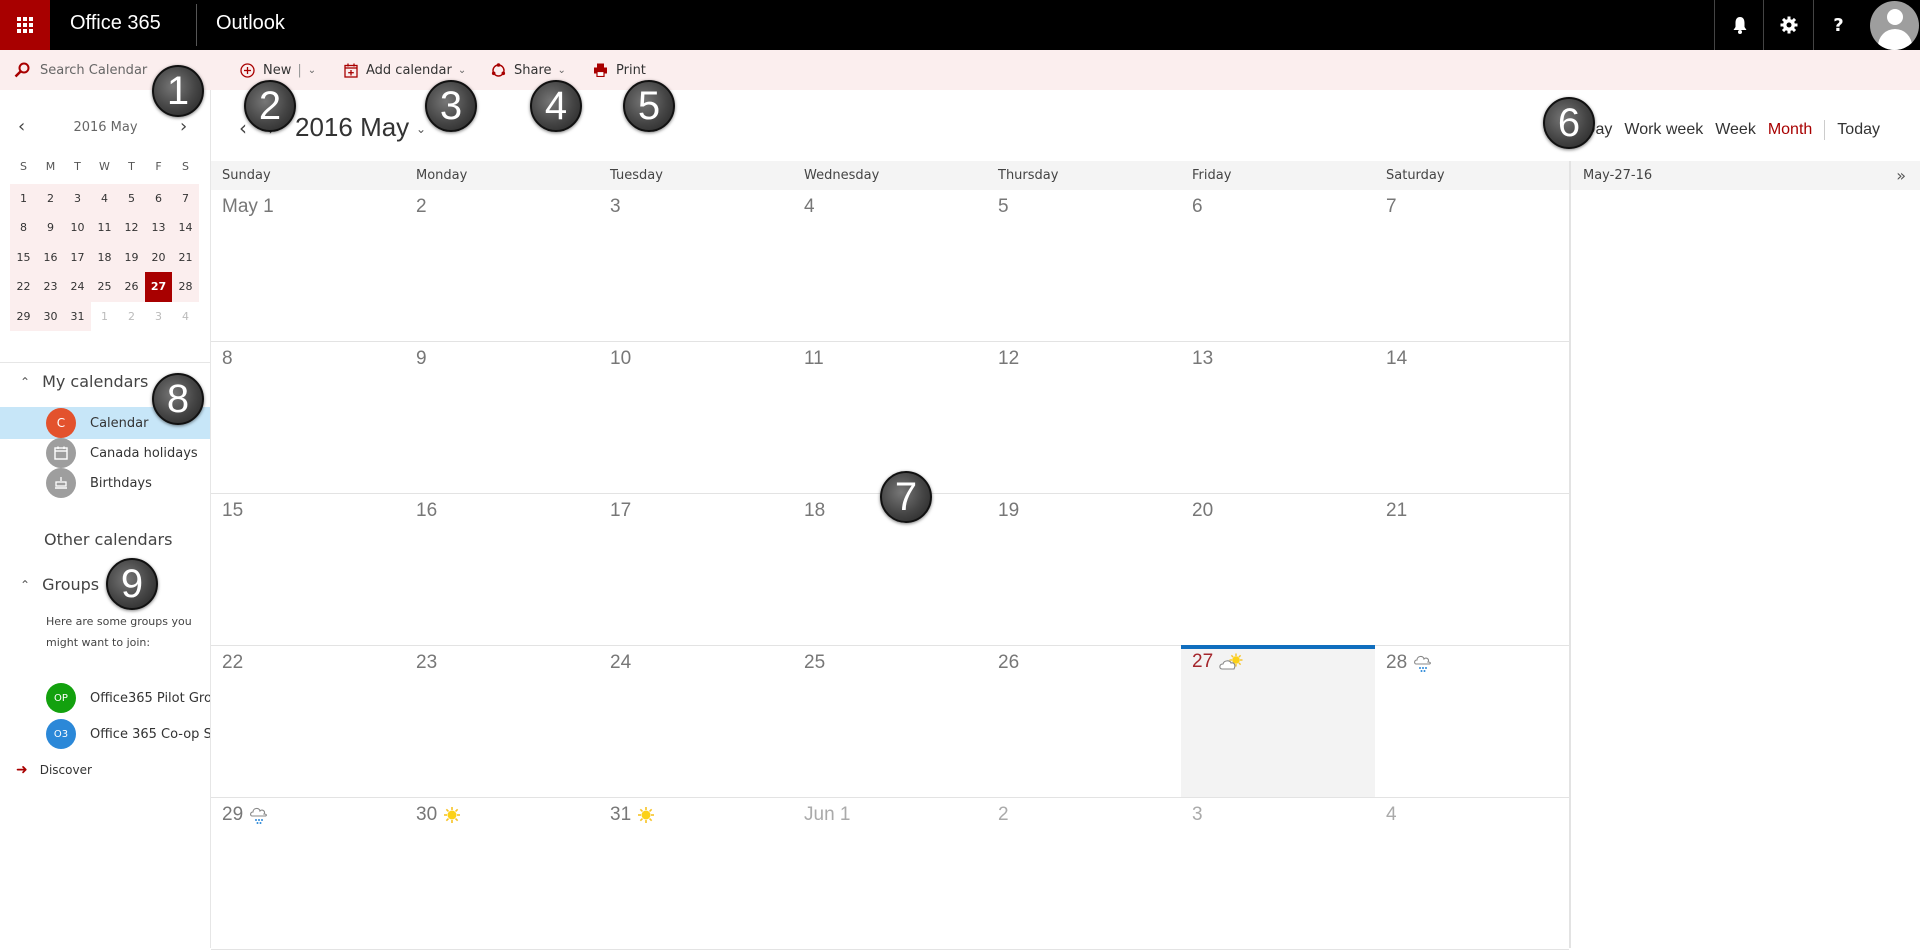  I want to click on mini-calendar-day: 22, so click(23, 287).